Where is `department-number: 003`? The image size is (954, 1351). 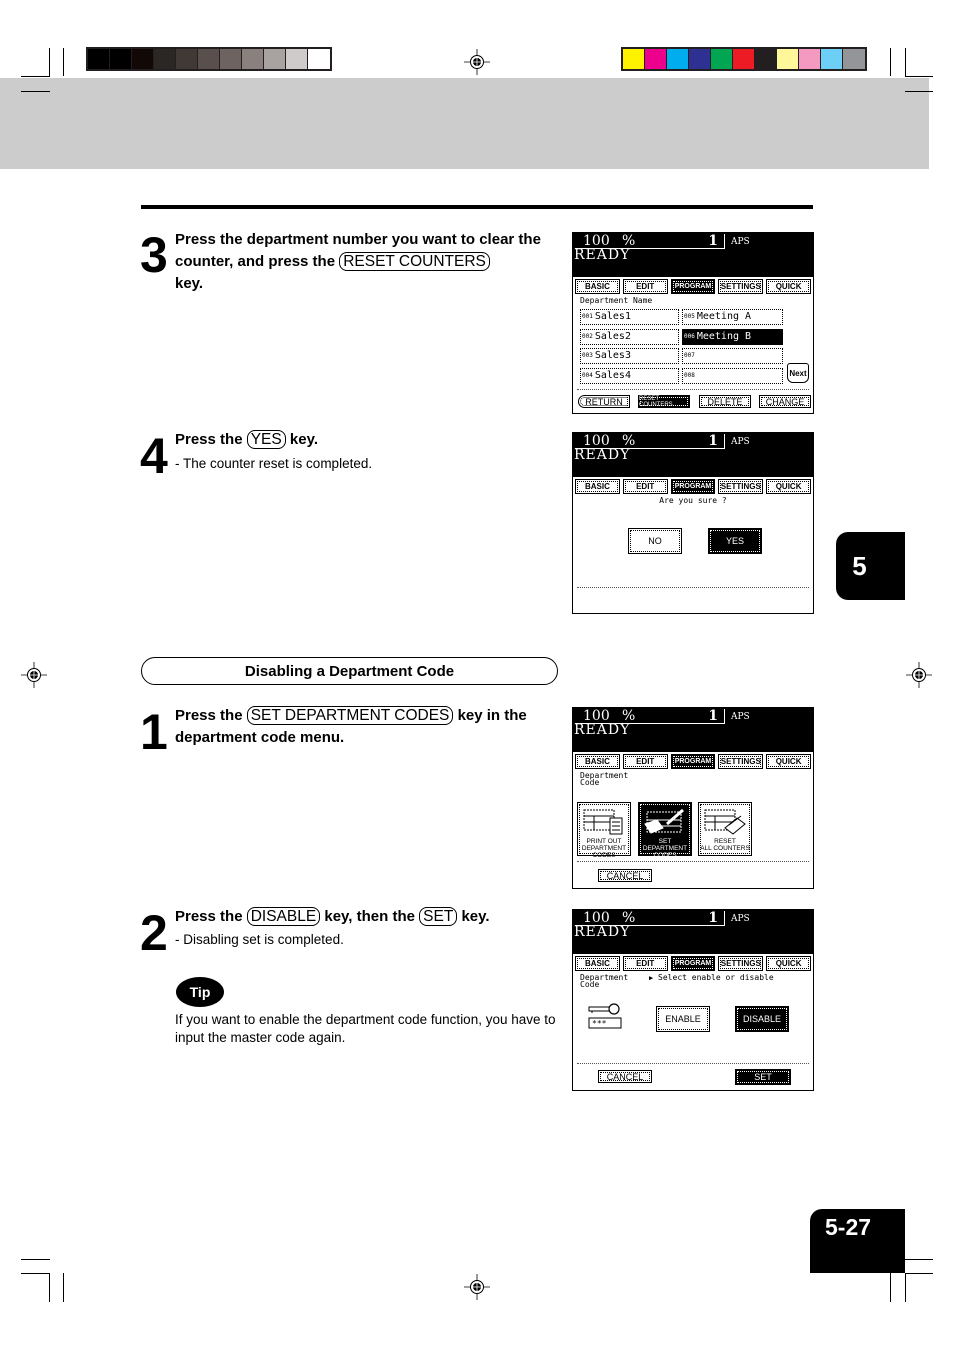
department-number: 003 is located at coordinates (587, 355).